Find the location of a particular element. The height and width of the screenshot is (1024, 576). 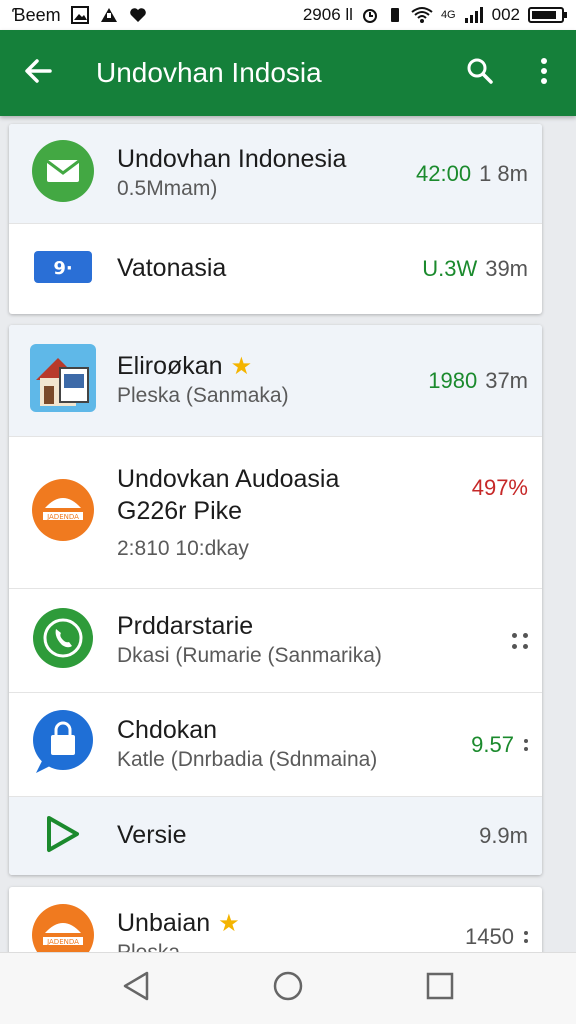

house-icon is located at coordinates (63, 380).